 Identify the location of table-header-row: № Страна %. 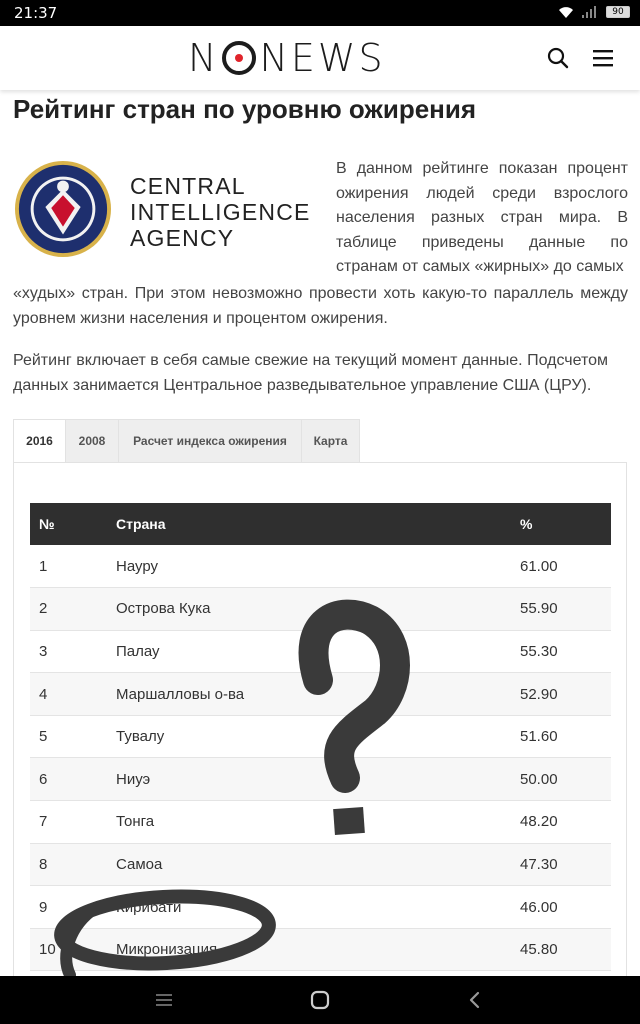
(320, 524).